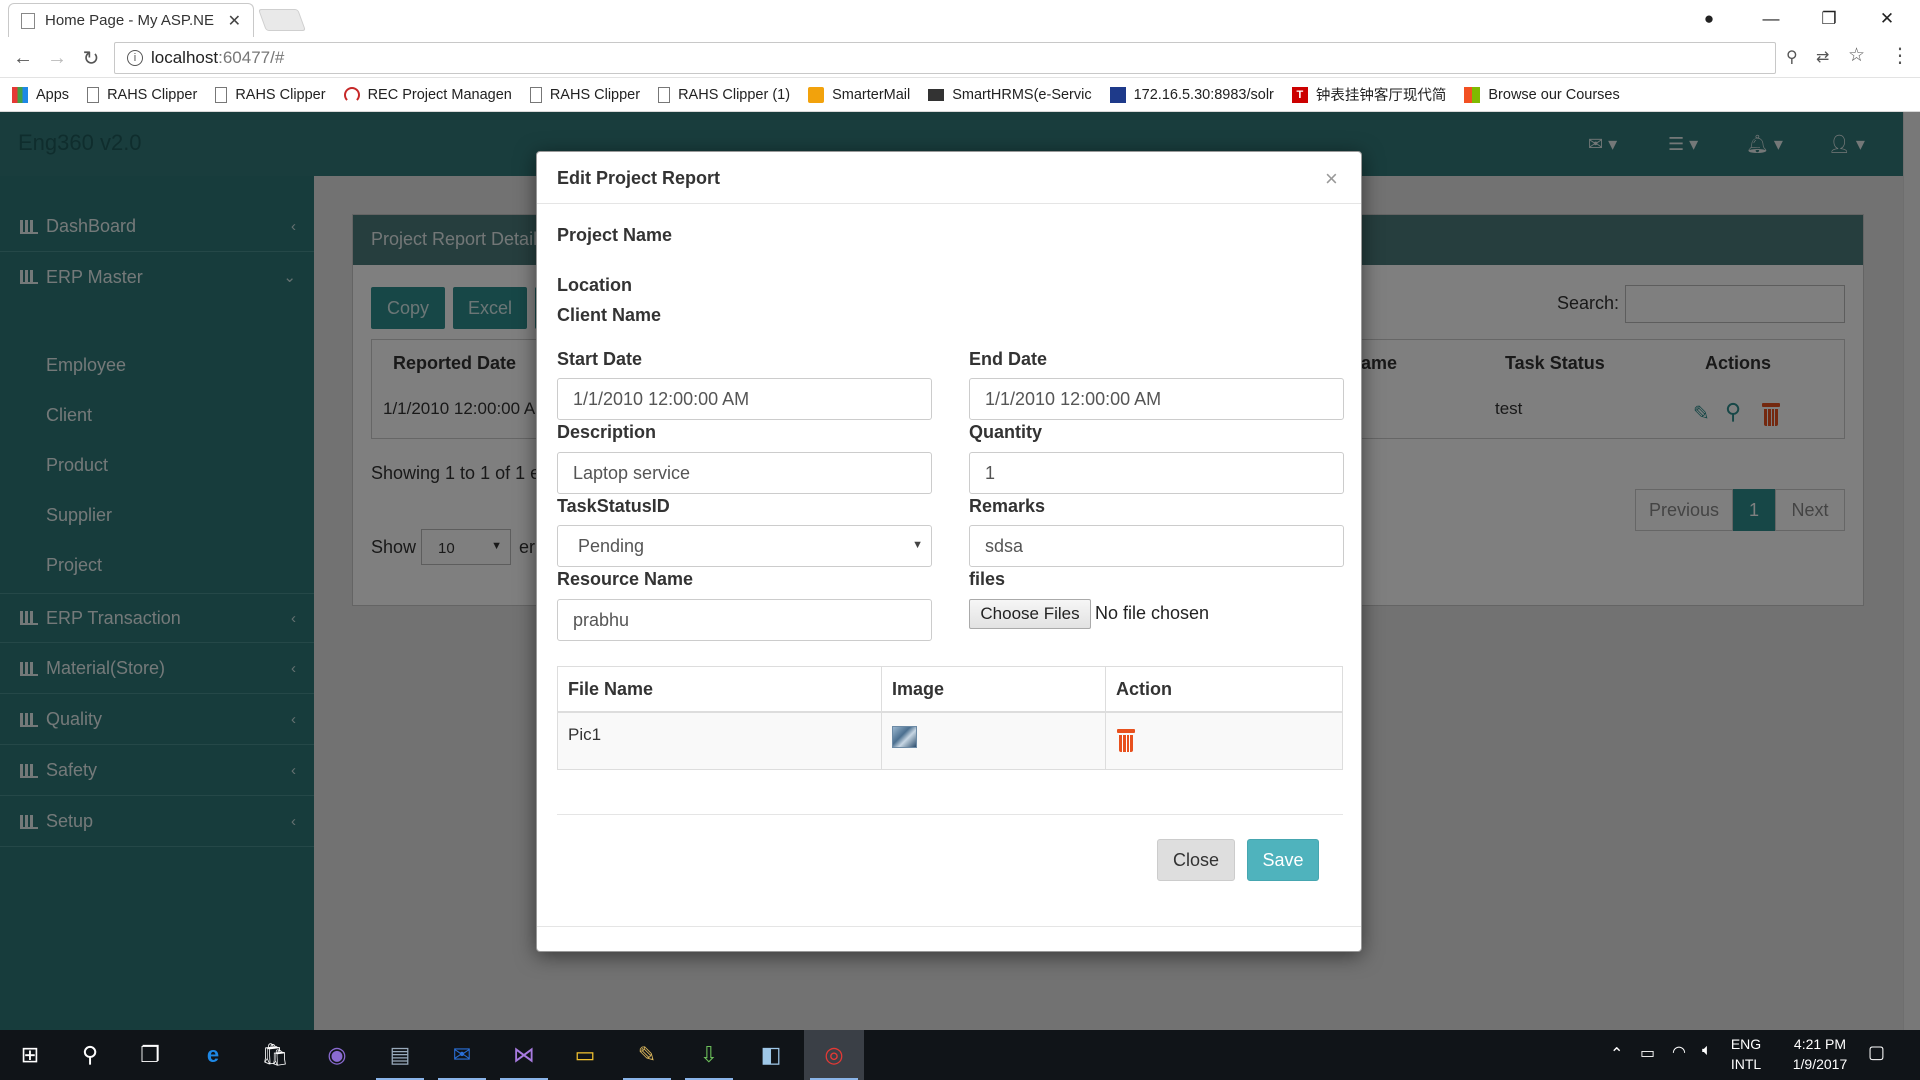 The image size is (1920, 1080). I want to click on mail-icon, so click(816, 94).